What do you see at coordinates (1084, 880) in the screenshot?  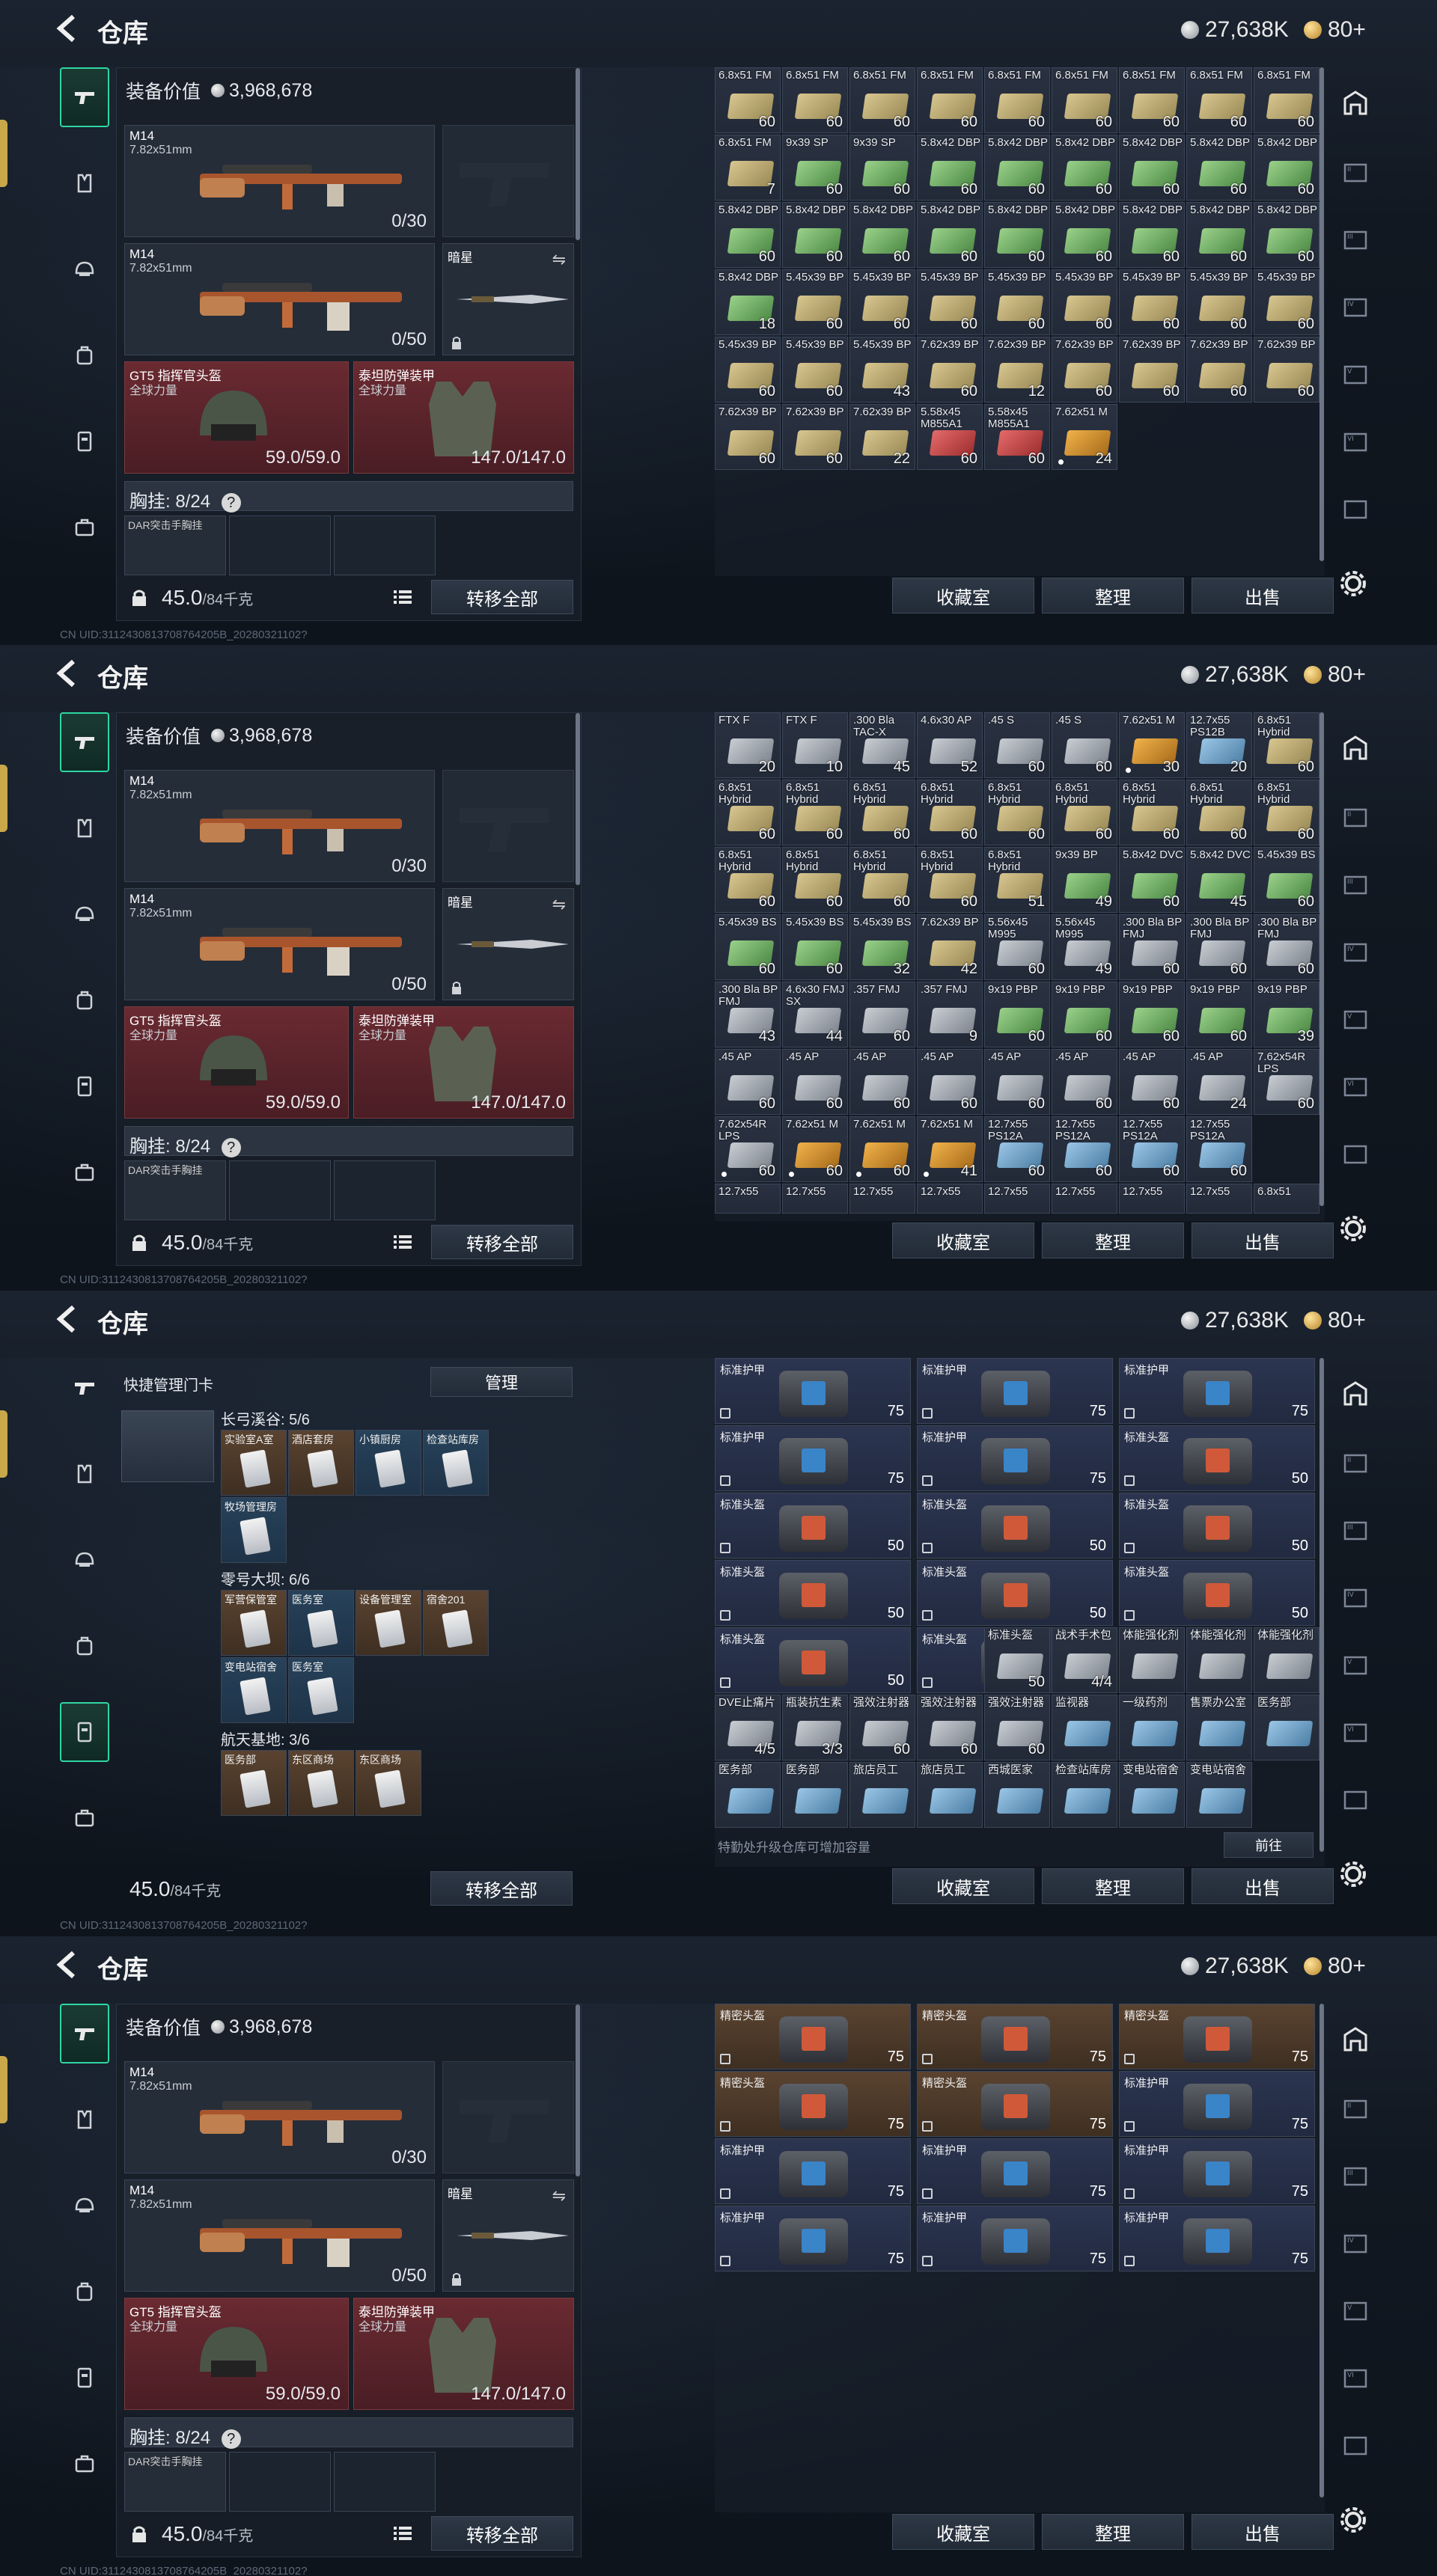 I see `ammo-cell: 9x39 BP 49` at bounding box center [1084, 880].